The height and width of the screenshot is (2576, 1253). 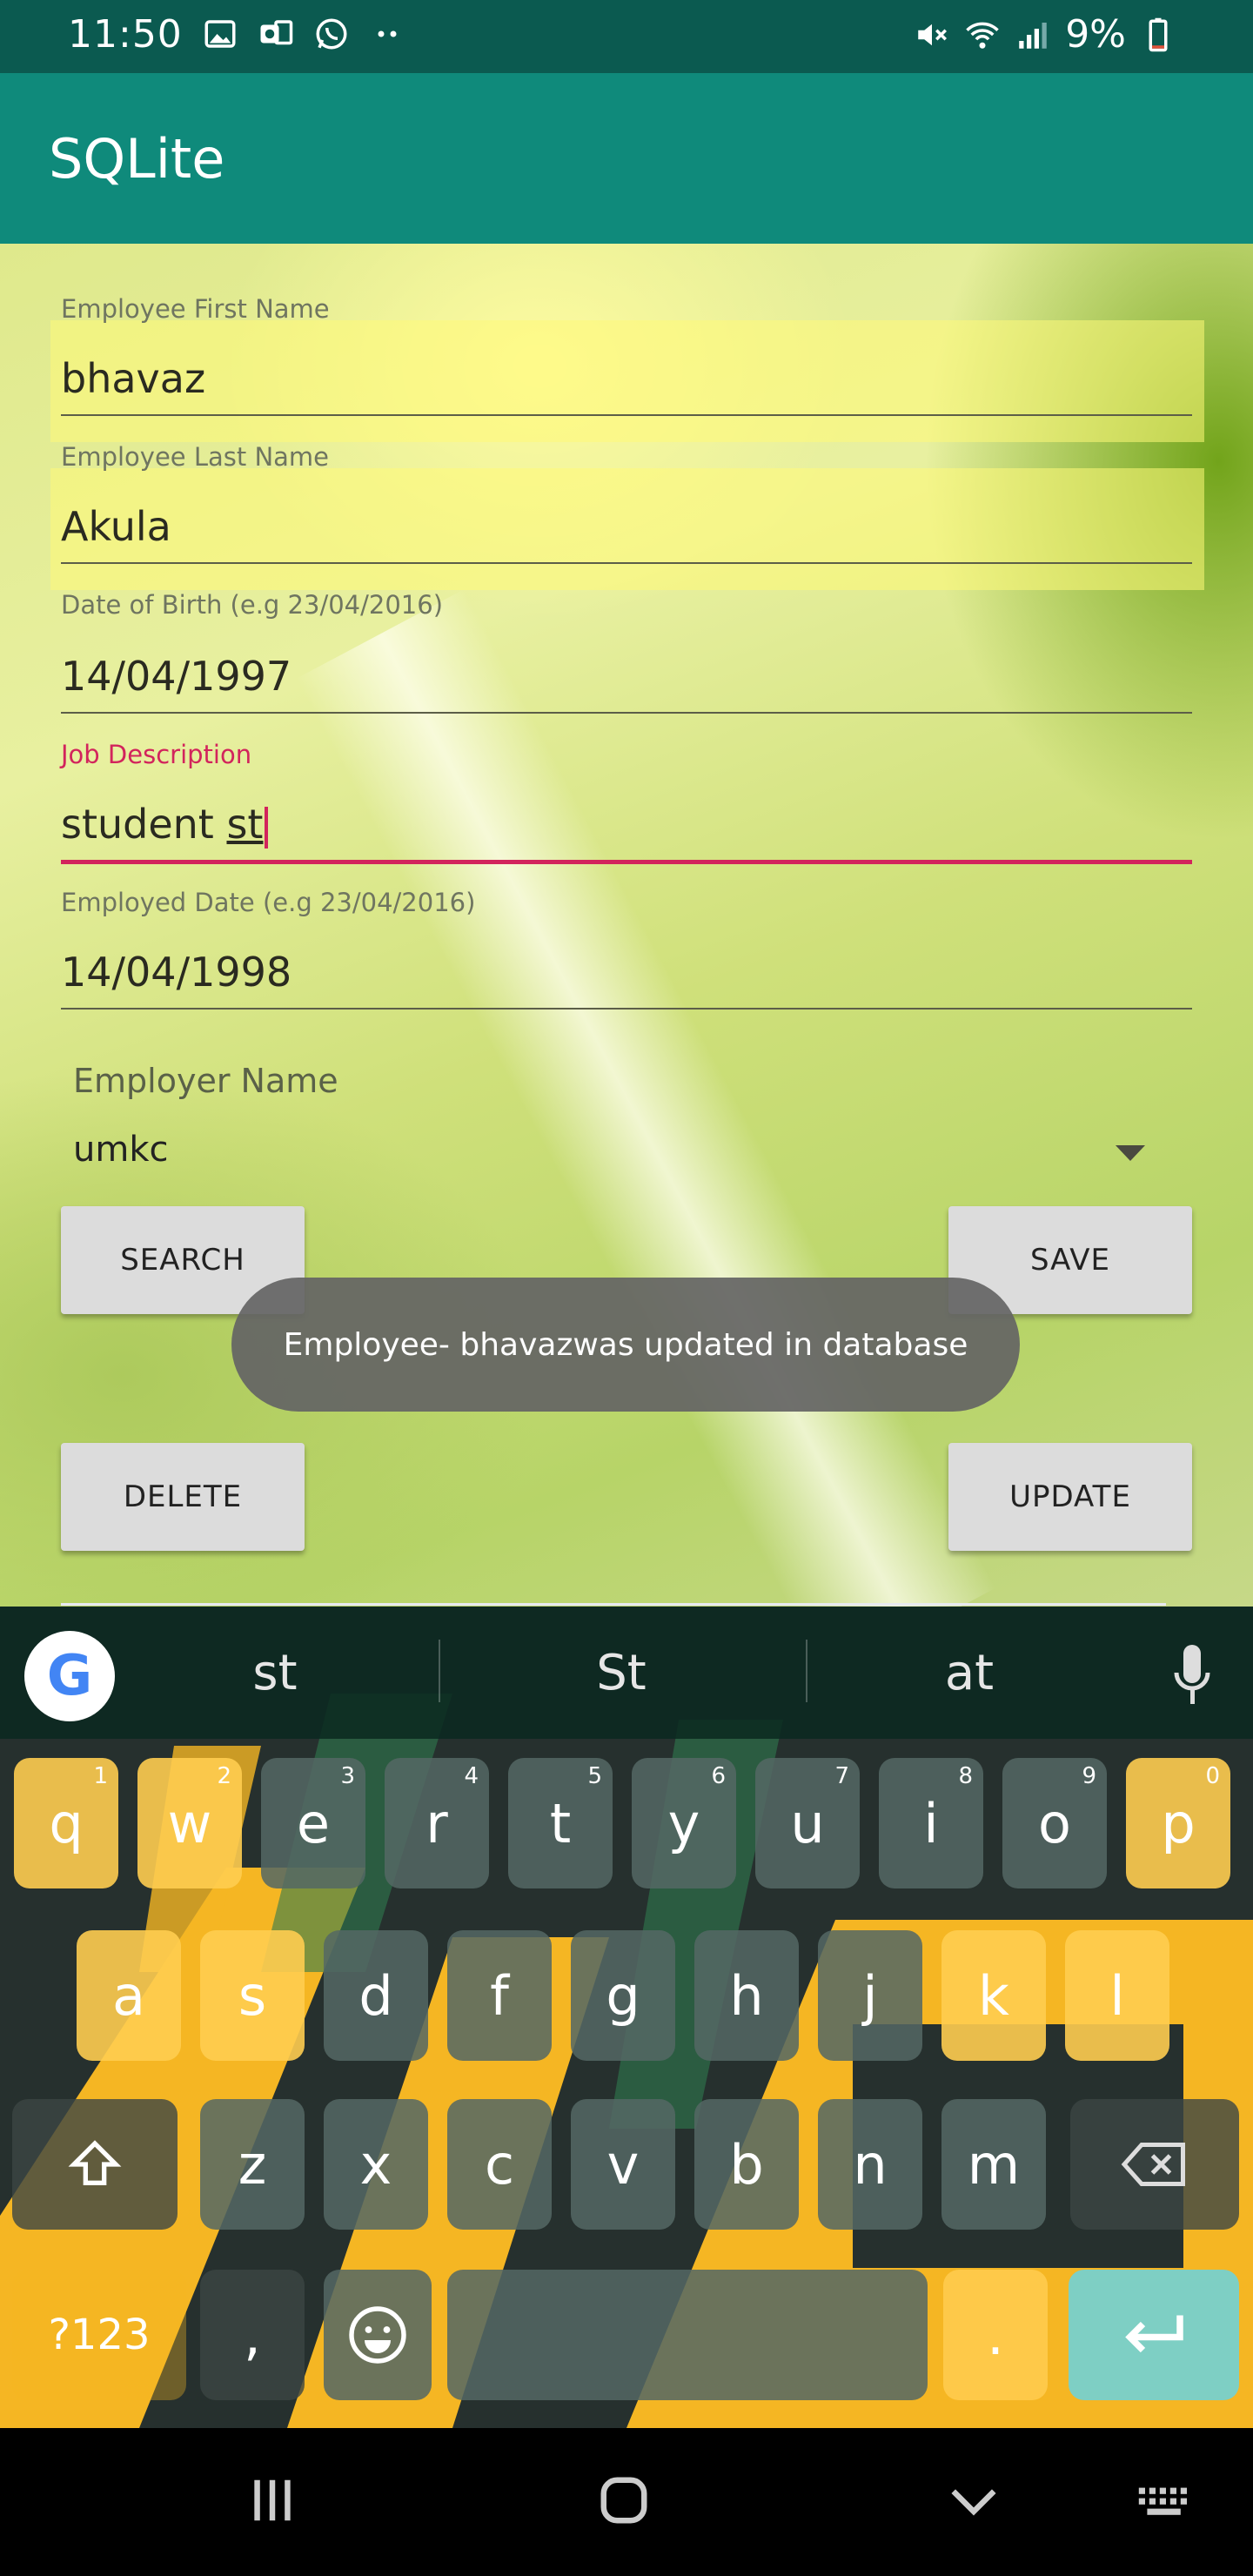 I want to click on key-y: y6, so click(x=684, y=1823).